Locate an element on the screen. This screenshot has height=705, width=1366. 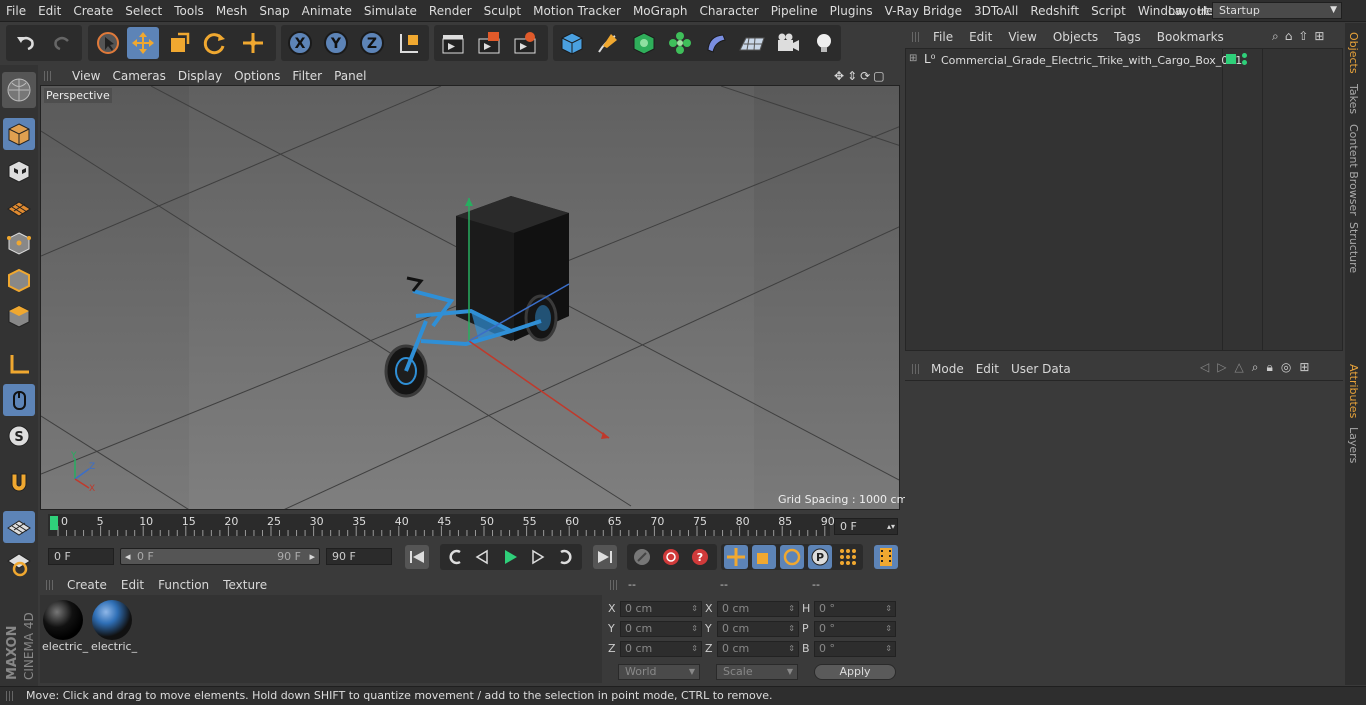
render-to-picture-viewer-button is located at coordinates (489, 43).